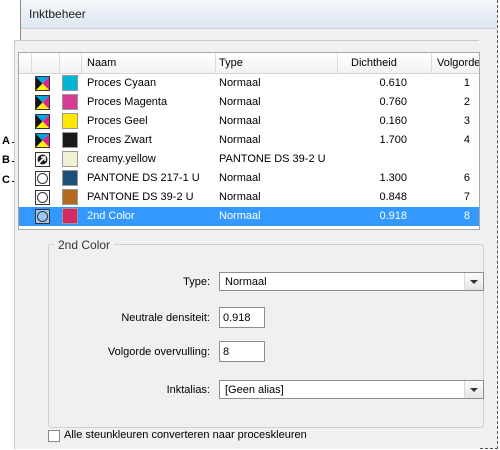  I want to click on ink-row: Proces Magenta Normaal 0.760 2, so click(249, 102).